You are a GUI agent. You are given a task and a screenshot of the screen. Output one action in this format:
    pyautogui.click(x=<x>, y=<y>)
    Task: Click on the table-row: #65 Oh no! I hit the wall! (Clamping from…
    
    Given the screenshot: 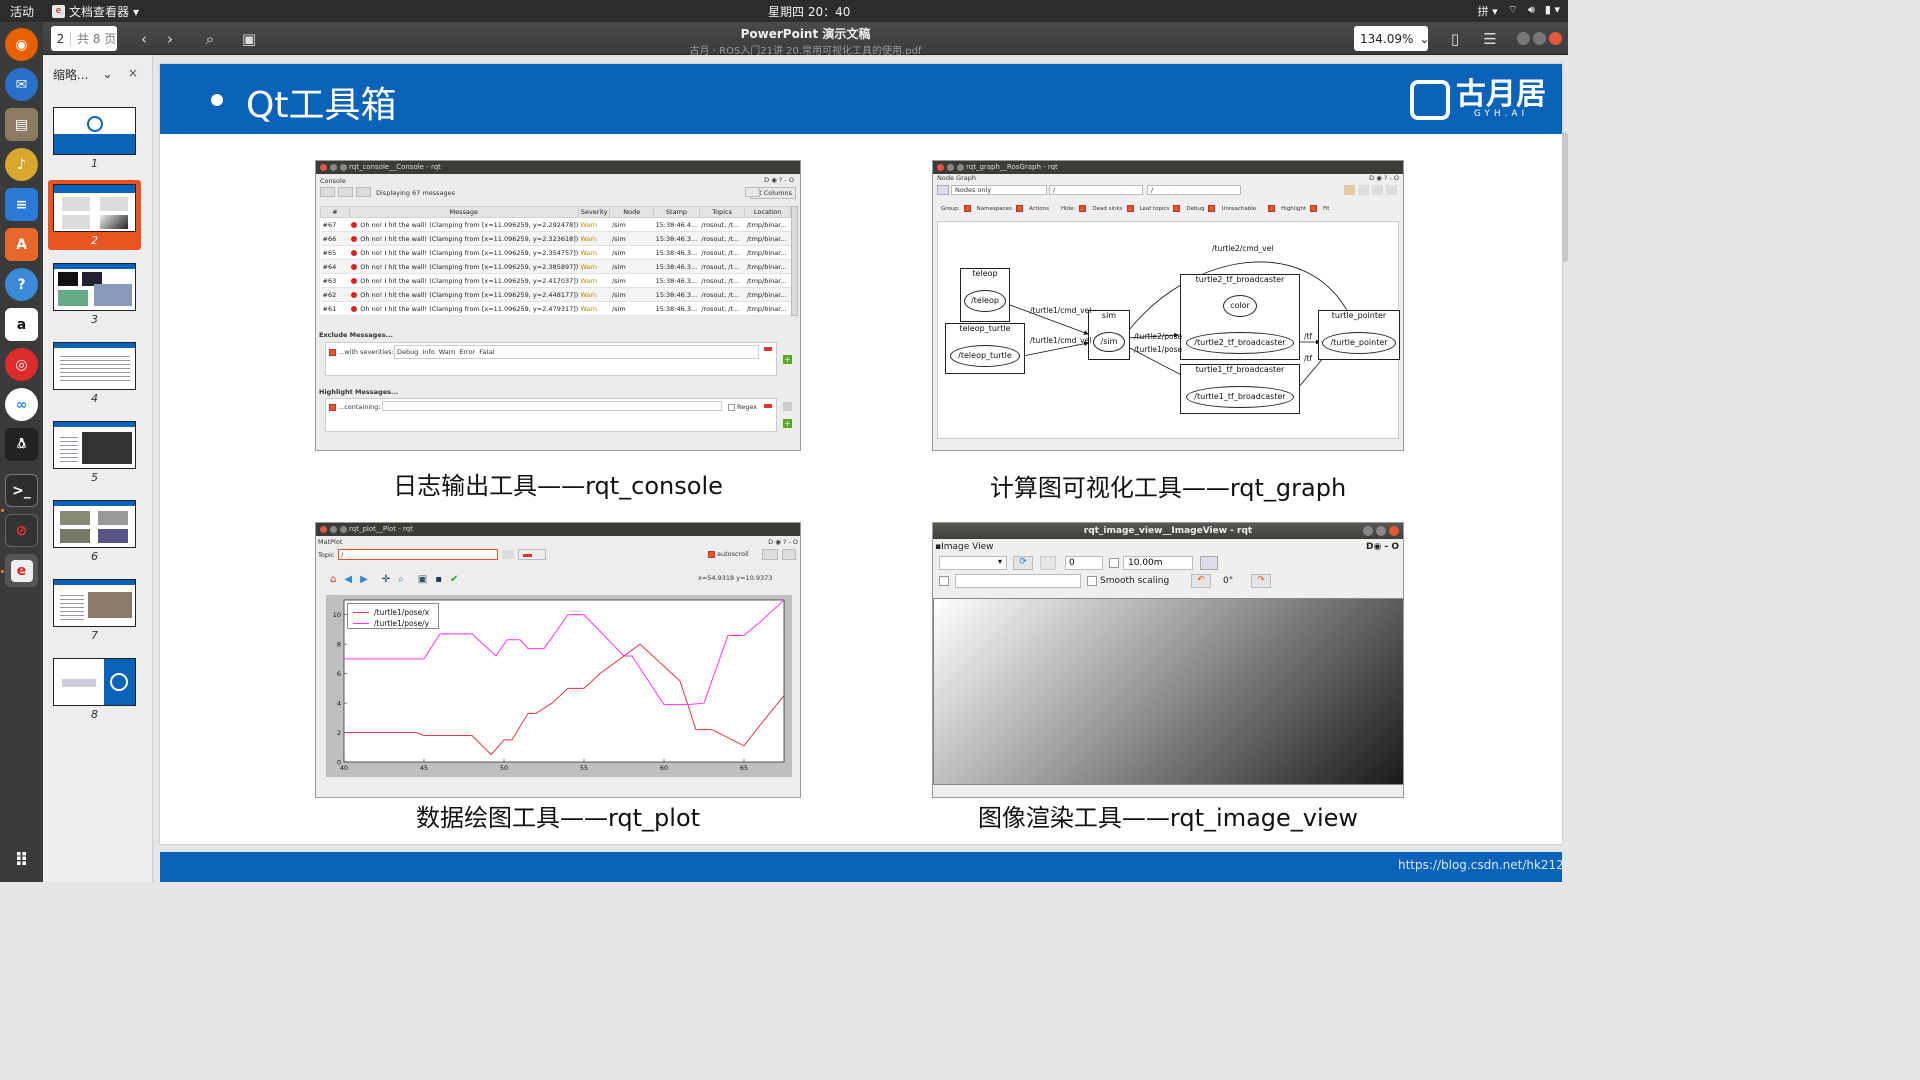 What is the action you would take?
    pyautogui.click(x=555, y=252)
    